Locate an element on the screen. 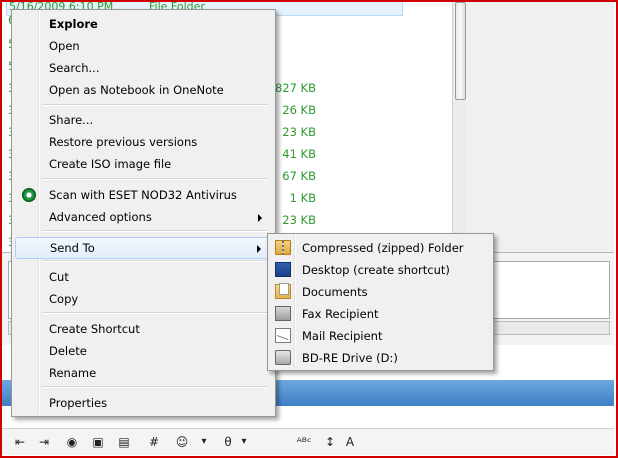  file-size: 26 KB is located at coordinates (299, 110).